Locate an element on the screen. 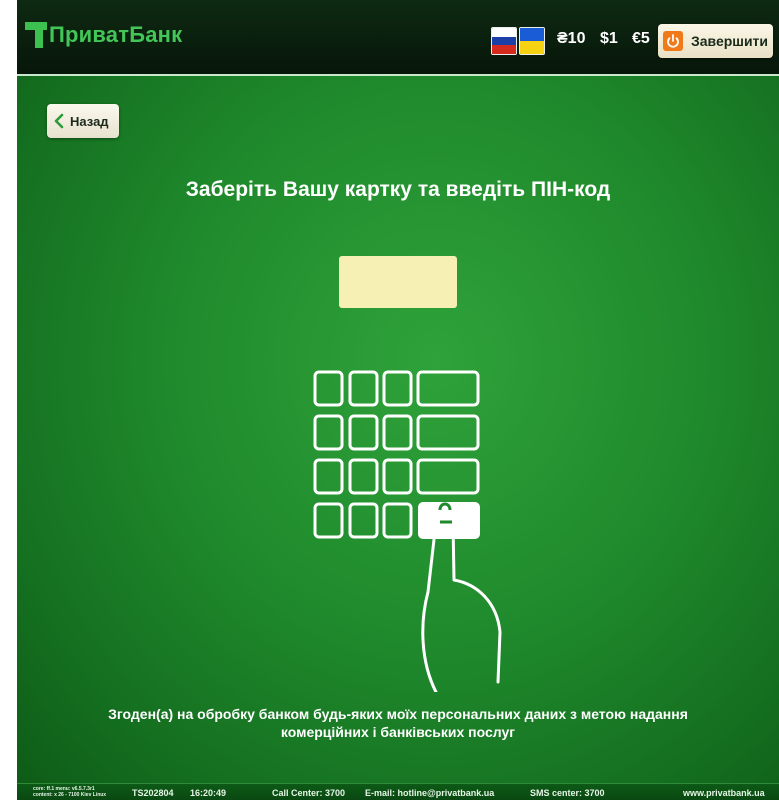 This screenshot has width=779, height=800. support-email: E-mail: hotline@privatbank.ua is located at coordinates (430, 793).